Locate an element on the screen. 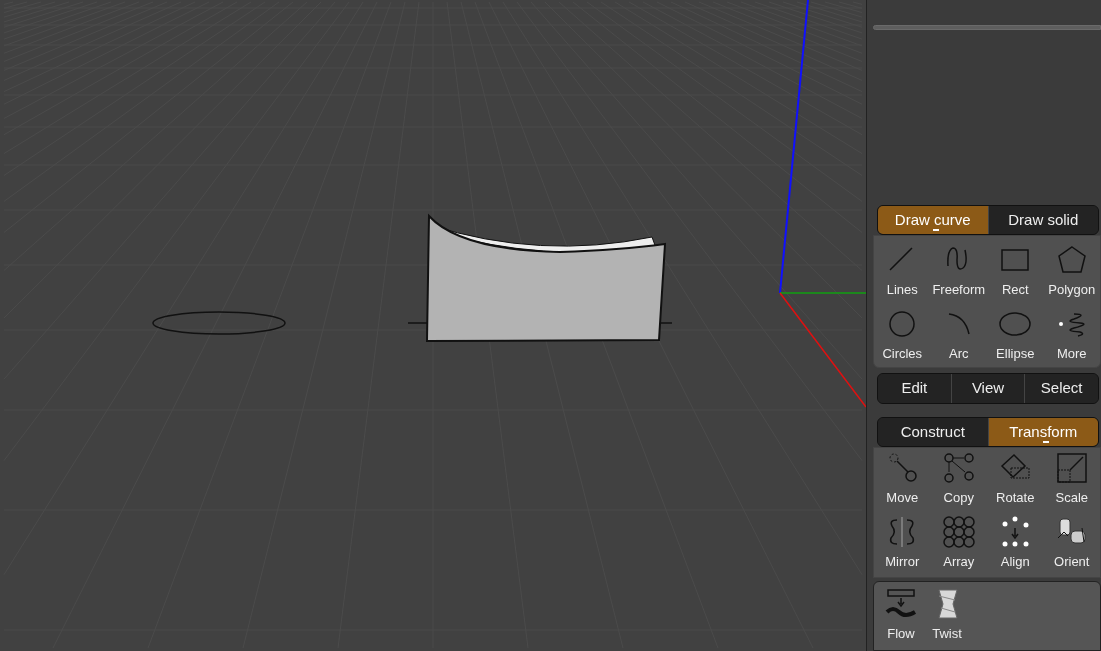  tool-button: Orient is located at coordinates (1071, 546).